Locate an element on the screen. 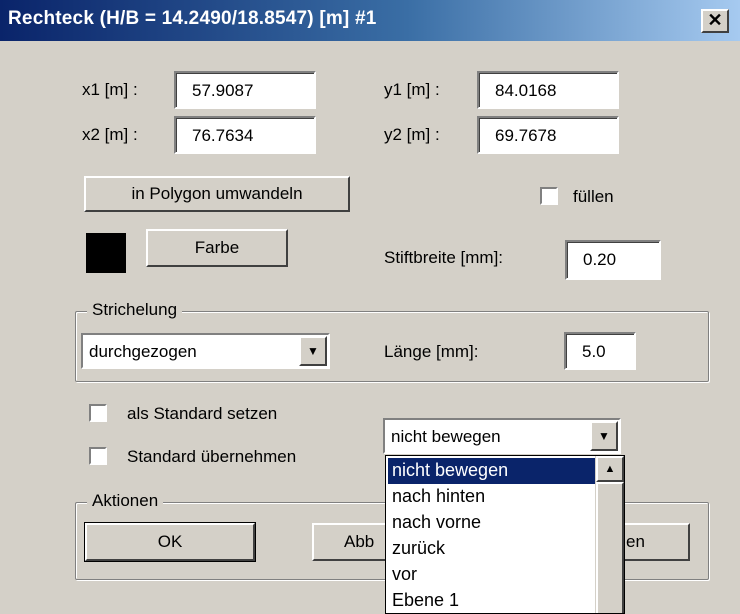  cancel-button-label: Abb is located at coordinates (359, 541).